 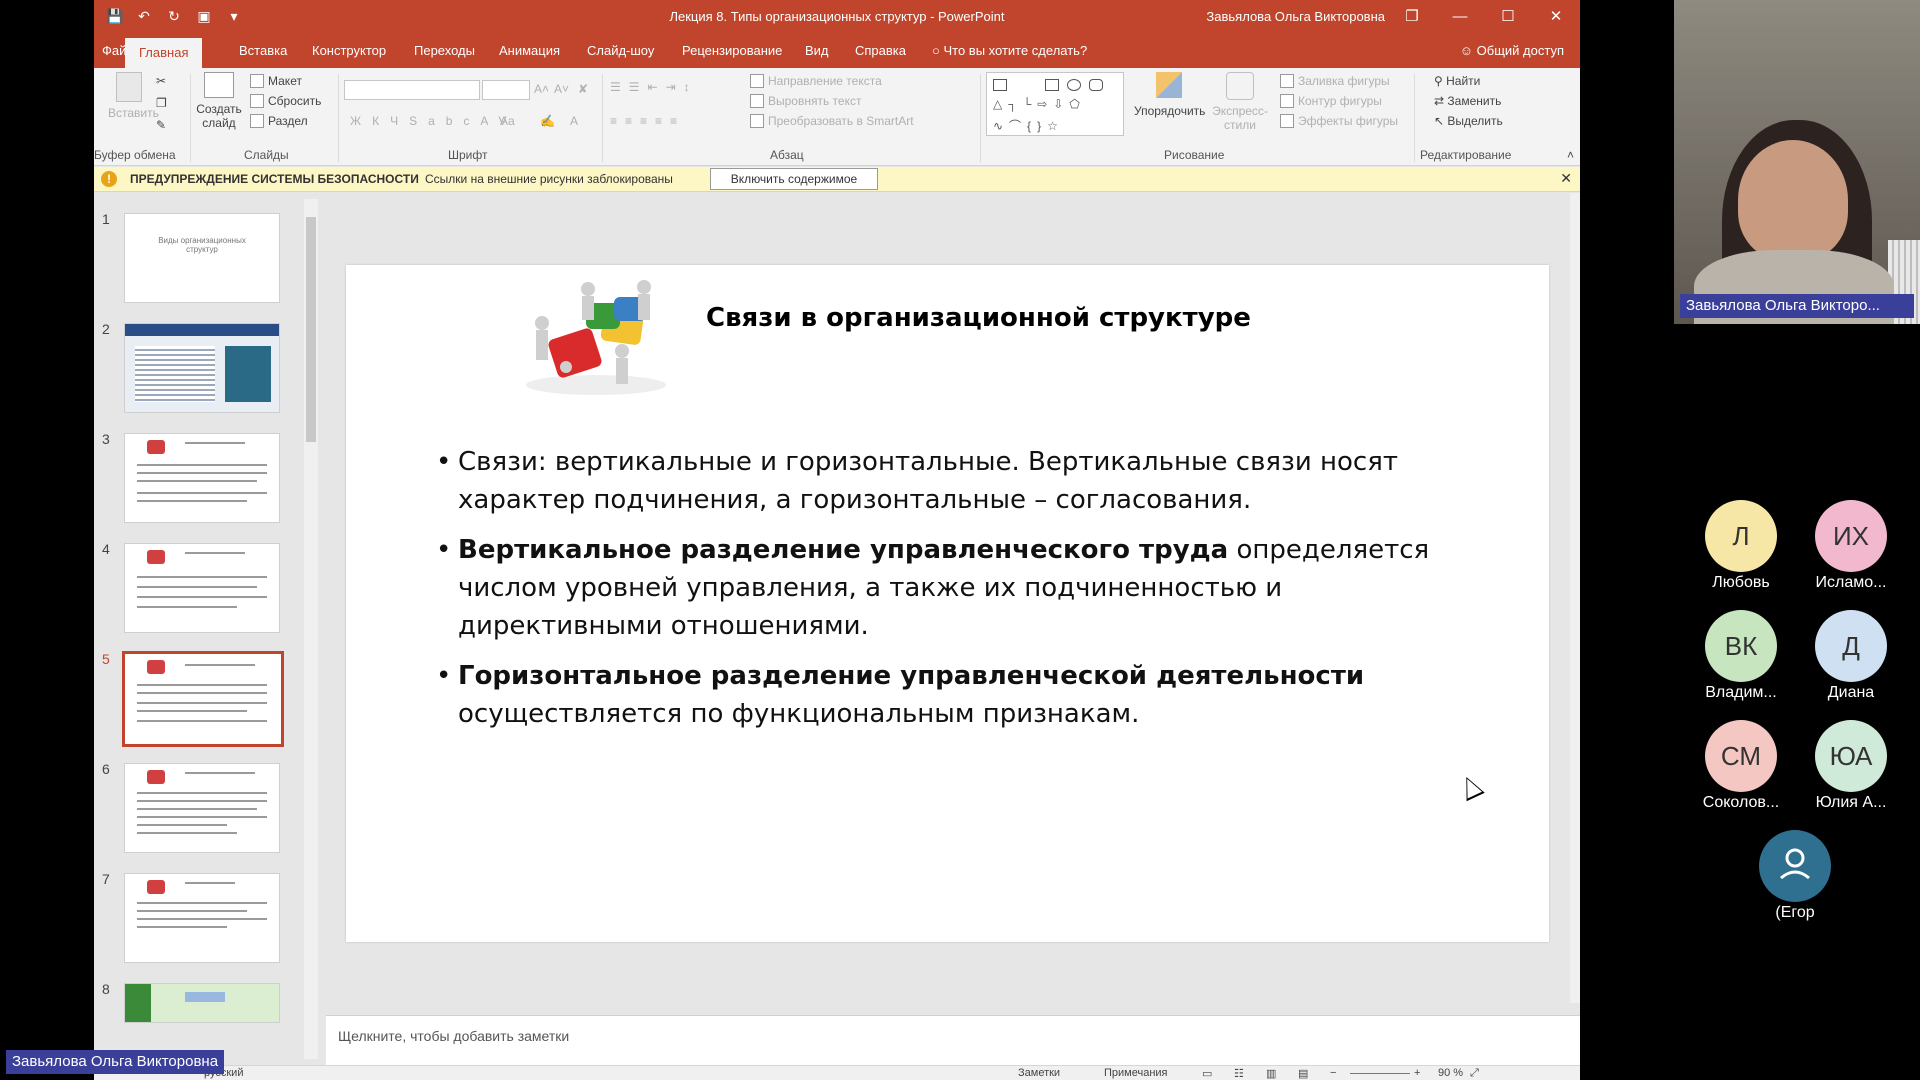 What do you see at coordinates (133, 96) in the screenshot?
I see `paste-button: Вставить` at bounding box center [133, 96].